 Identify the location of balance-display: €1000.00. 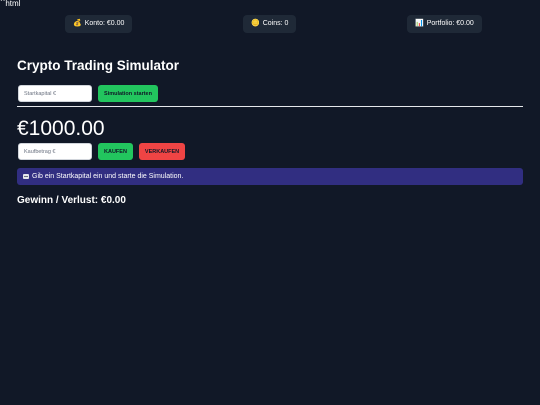
(61, 128).